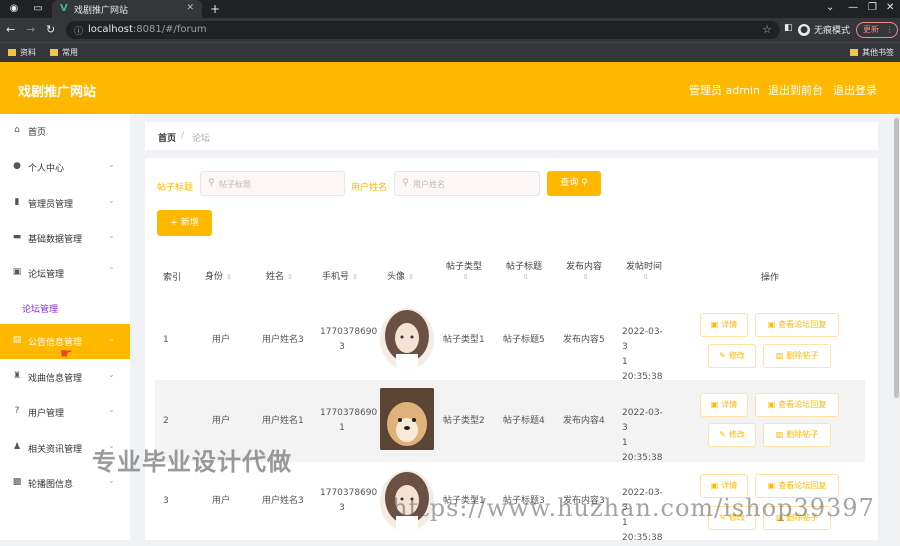  I want to click on sidebar-item-basedata: ▬ 基础数据管理 ⌄, so click(65, 238).